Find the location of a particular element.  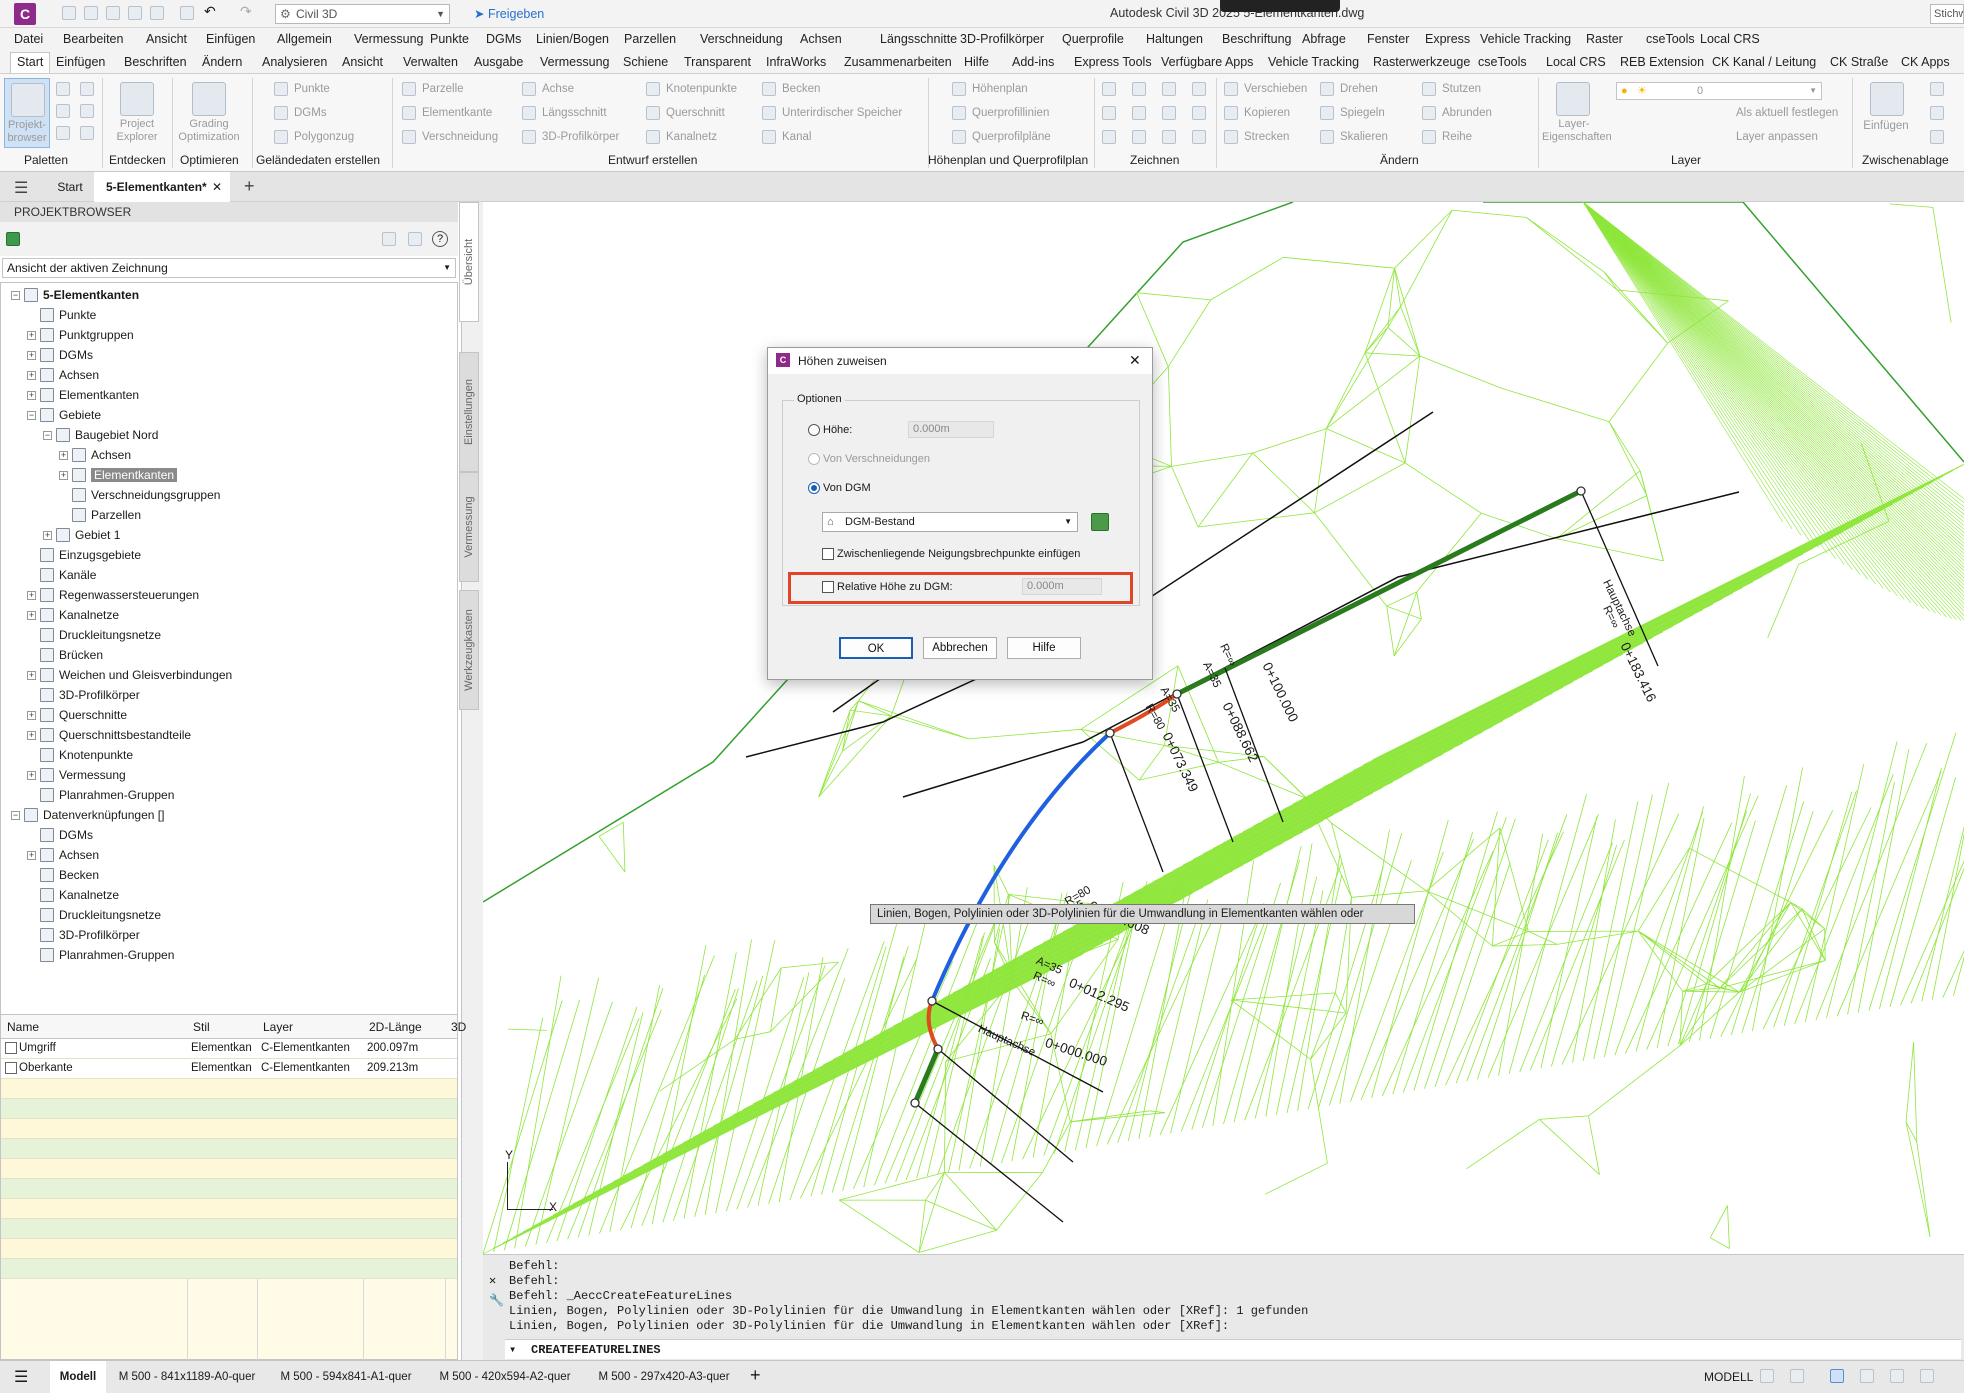

section-views-icon is located at coordinates (959, 137).